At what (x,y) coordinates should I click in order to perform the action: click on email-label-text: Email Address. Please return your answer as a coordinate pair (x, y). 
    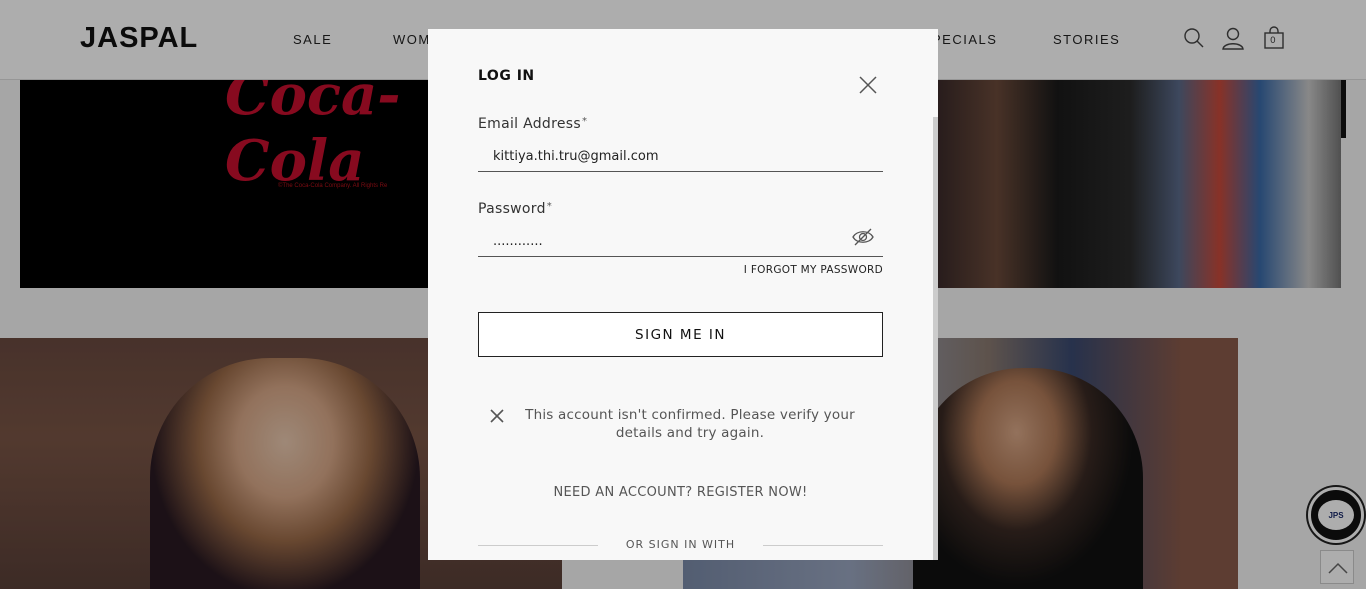
    Looking at the image, I should click on (529, 124).